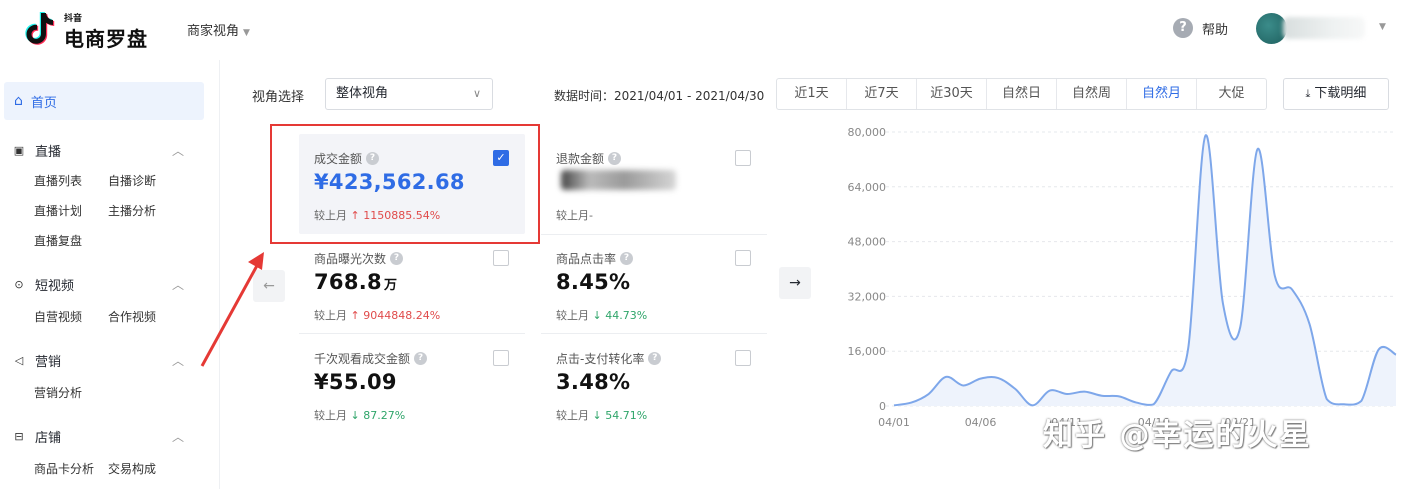  What do you see at coordinates (409, 94) in the screenshot?
I see `view-select: 整体视角 ∨` at bounding box center [409, 94].